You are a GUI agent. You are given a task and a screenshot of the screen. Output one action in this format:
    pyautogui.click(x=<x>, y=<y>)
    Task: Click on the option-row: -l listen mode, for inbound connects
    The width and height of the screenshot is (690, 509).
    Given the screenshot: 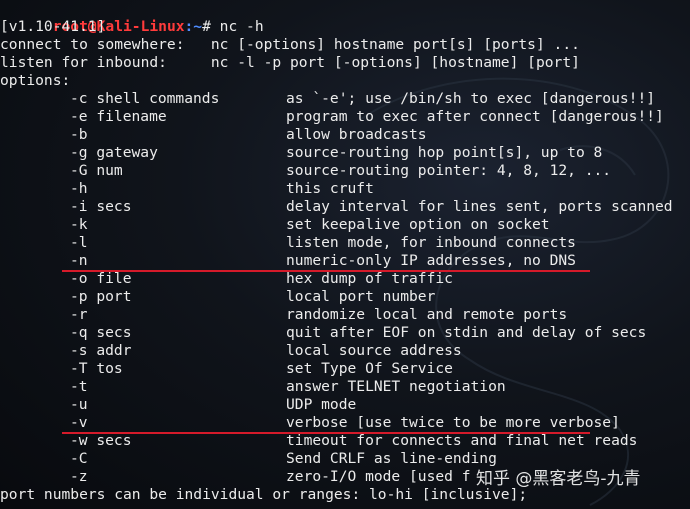 What is the action you would take?
    pyautogui.click(x=345, y=243)
    